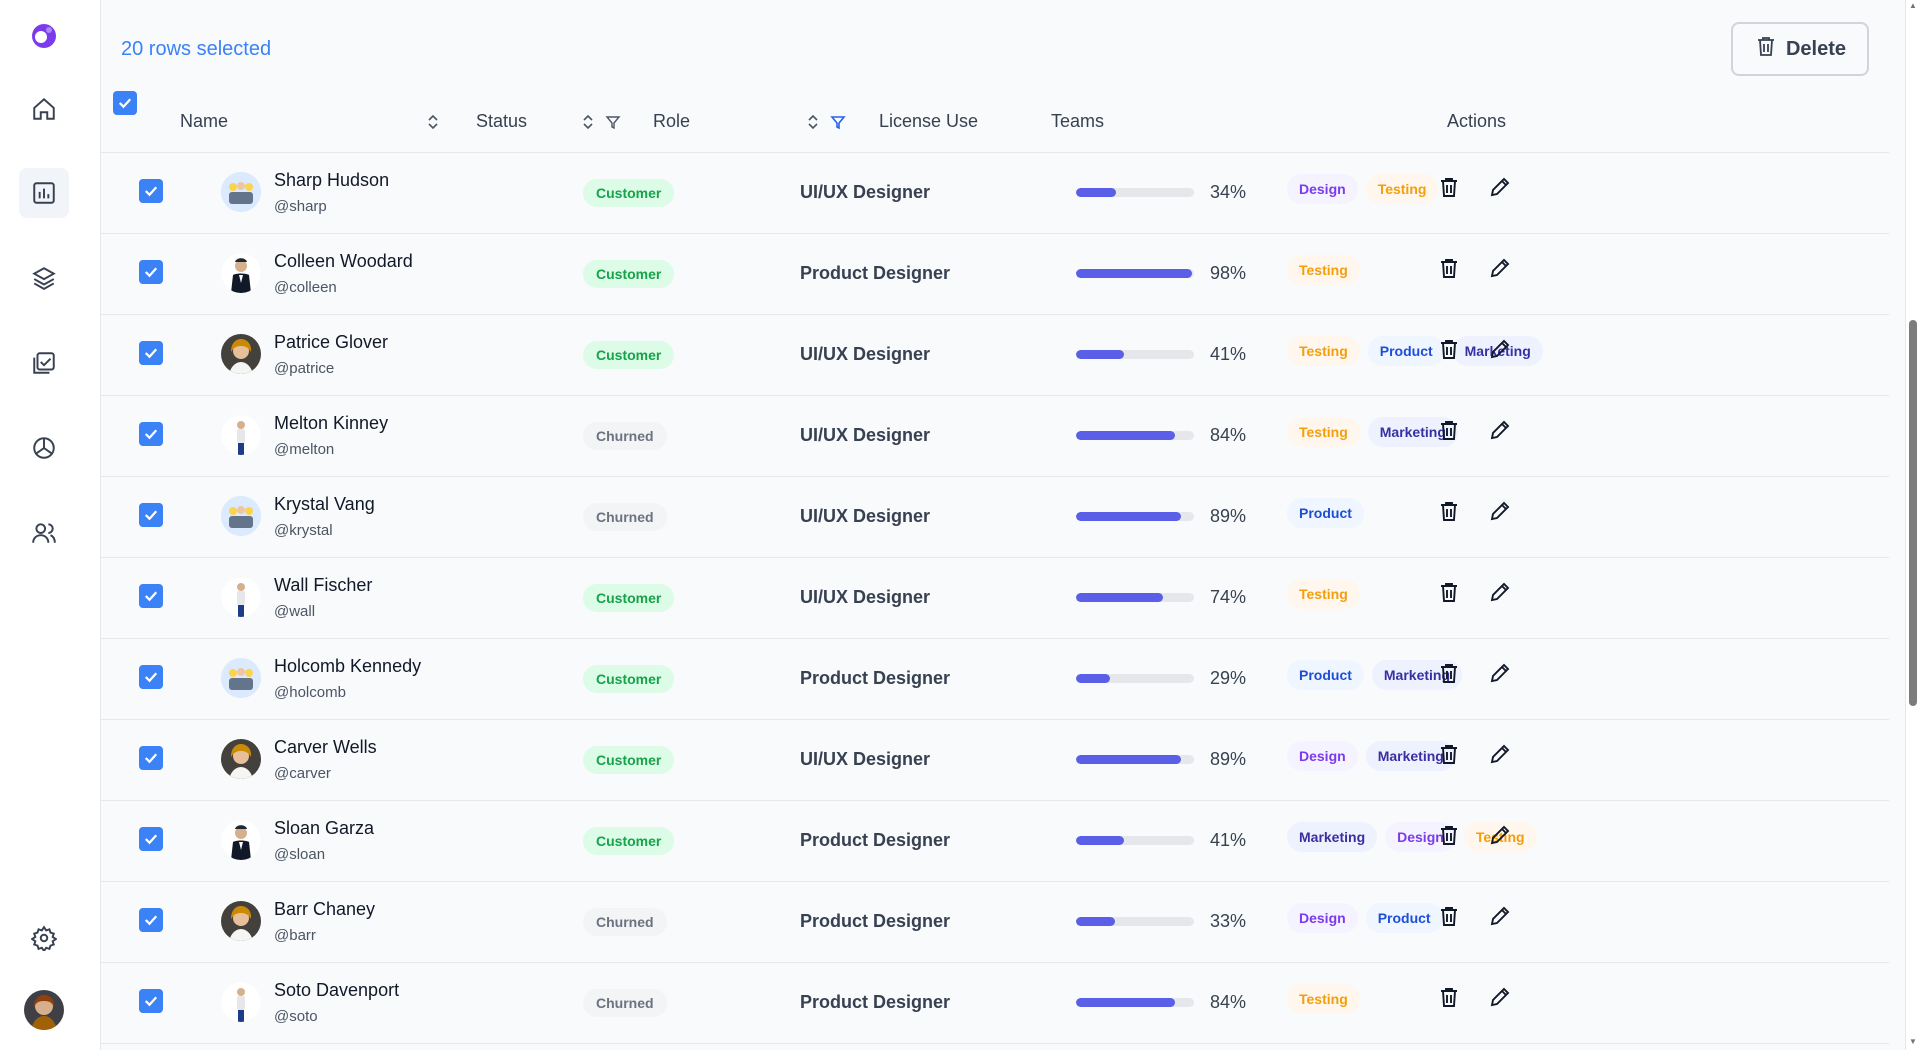 This screenshot has height=1050, width=1919. I want to click on home-icon, so click(44, 109).